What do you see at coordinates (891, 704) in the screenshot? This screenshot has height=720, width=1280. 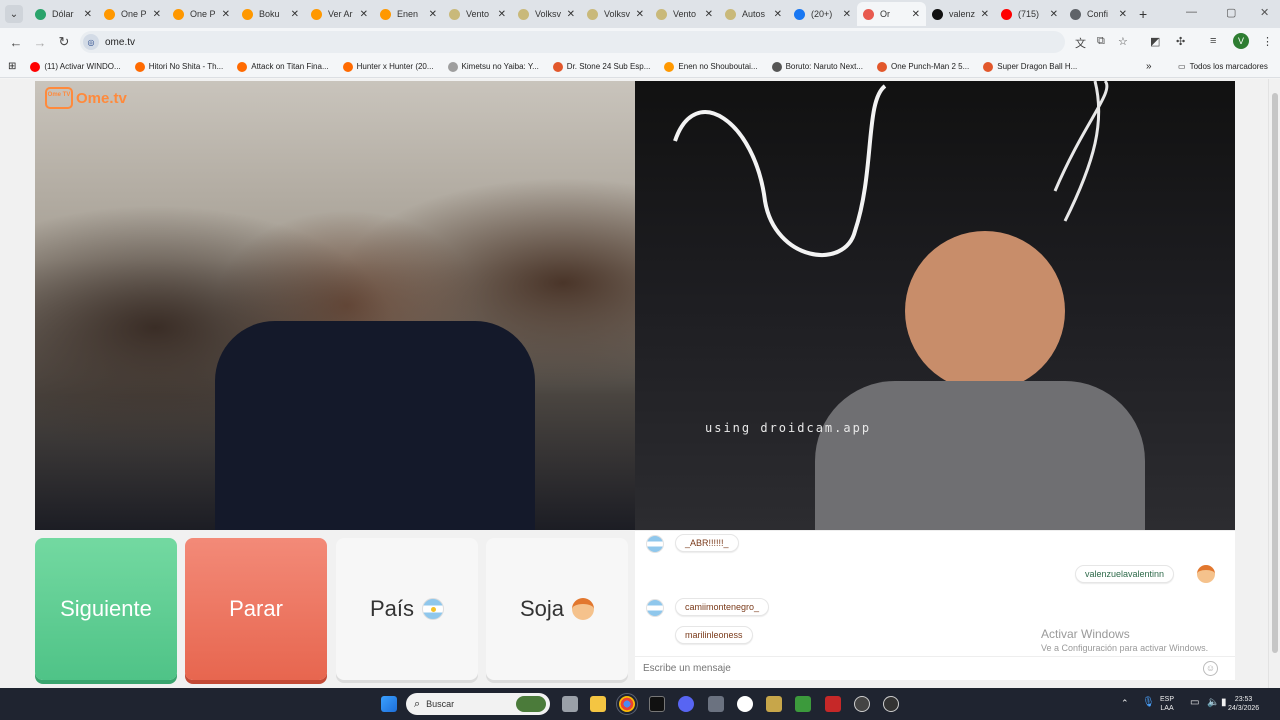 I see `location-app-icon` at bounding box center [891, 704].